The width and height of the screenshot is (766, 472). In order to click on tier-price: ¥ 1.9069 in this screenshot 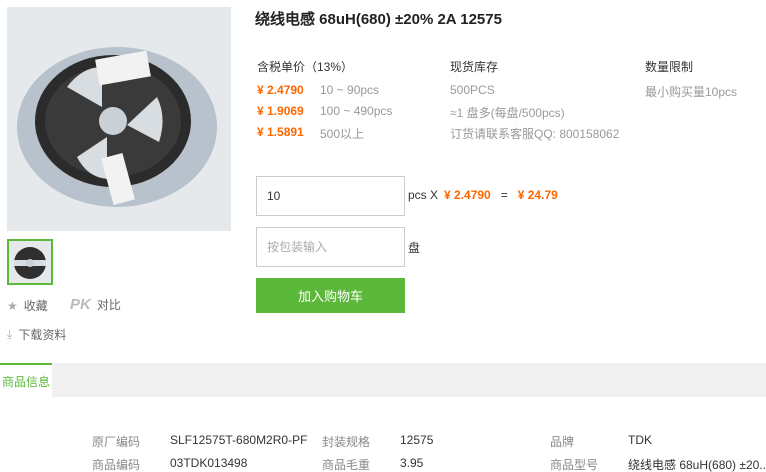, I will do `click(280, 111)`.